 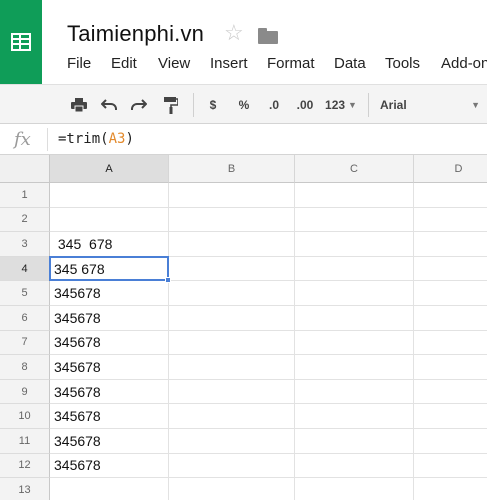 What do you see at coordinates (25, 220) in the screenshot?
I see `row-header-2: 2` at bounding box center [25, 220].